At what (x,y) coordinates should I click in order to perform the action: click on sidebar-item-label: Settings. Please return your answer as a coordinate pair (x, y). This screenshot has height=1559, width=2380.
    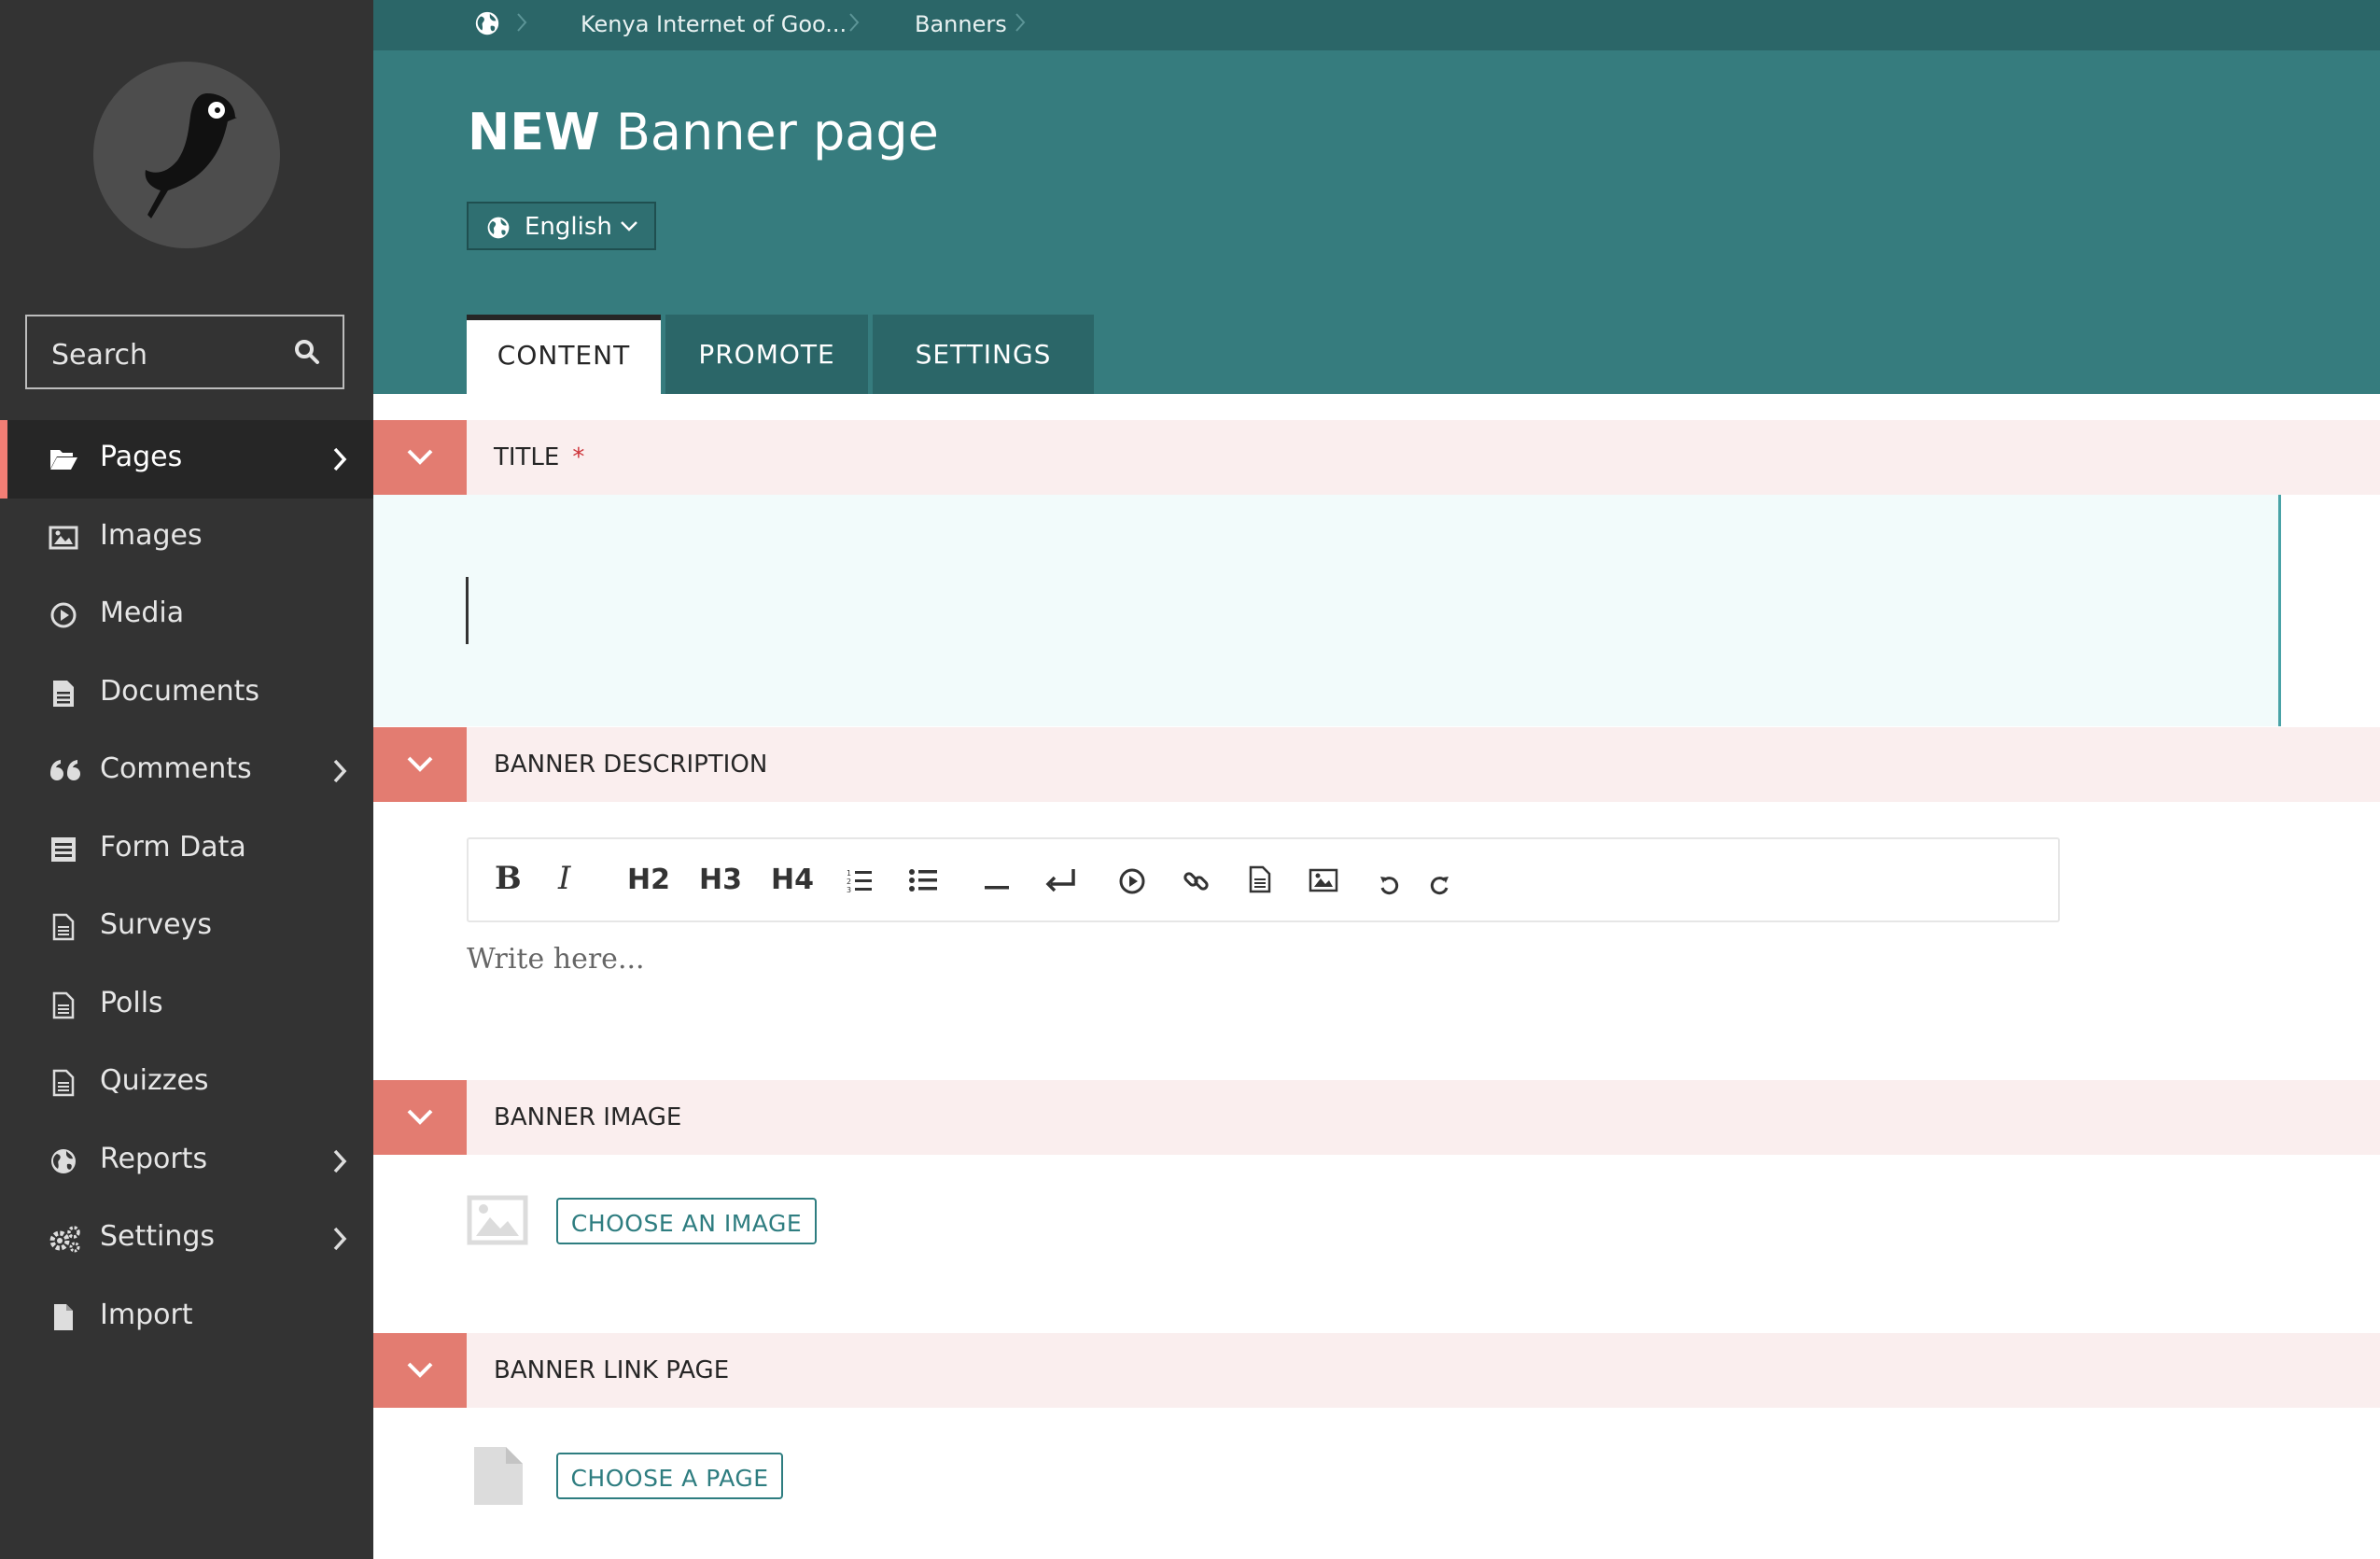
    Looking at the image, I should click on (158, 1236).